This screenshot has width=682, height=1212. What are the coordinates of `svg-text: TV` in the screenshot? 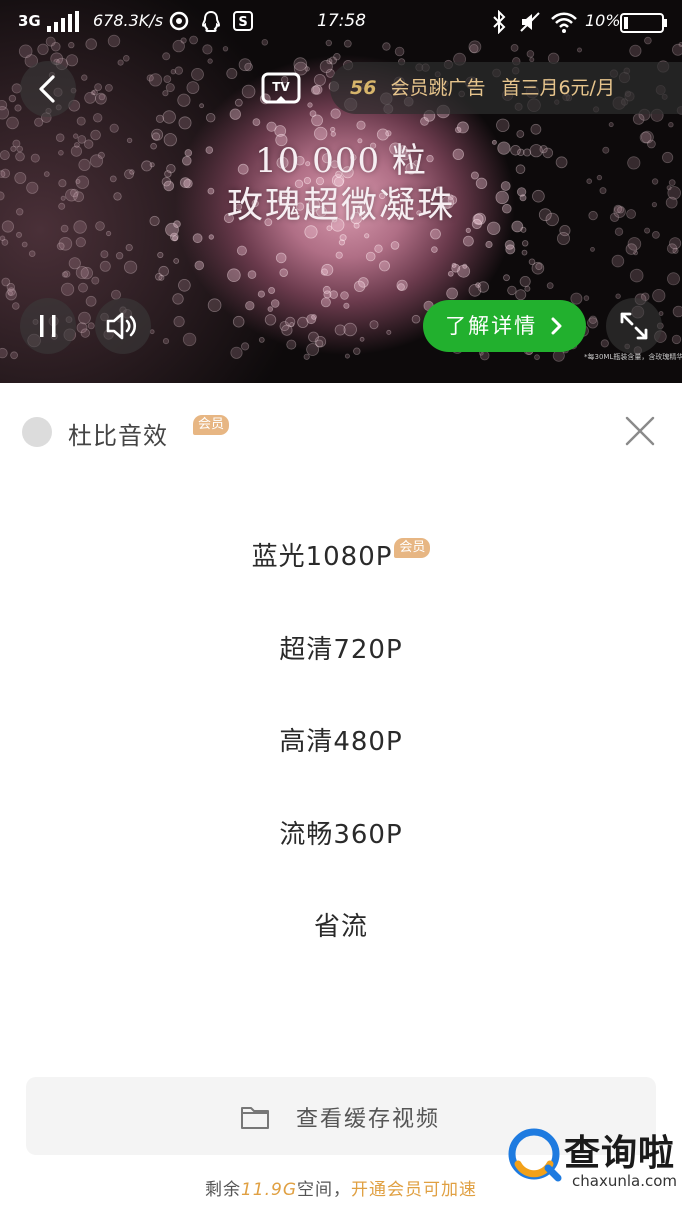 It's located at (281, 87).